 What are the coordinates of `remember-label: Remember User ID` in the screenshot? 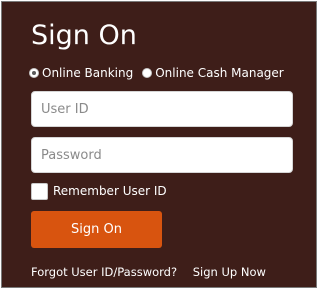 It's located at (110, 191).